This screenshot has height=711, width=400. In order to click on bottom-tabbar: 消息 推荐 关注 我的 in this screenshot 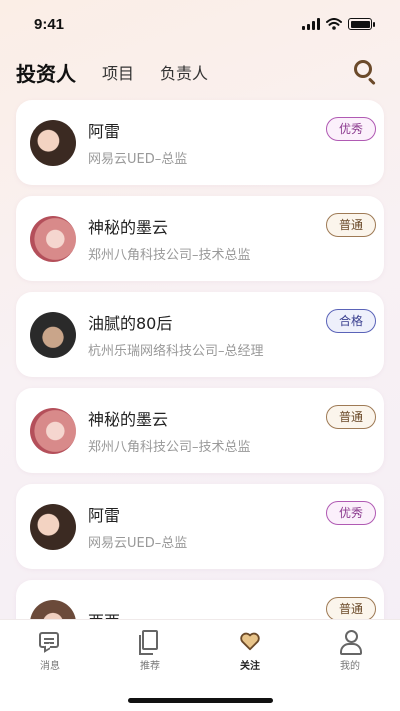, I will do `click(200, 665)`.